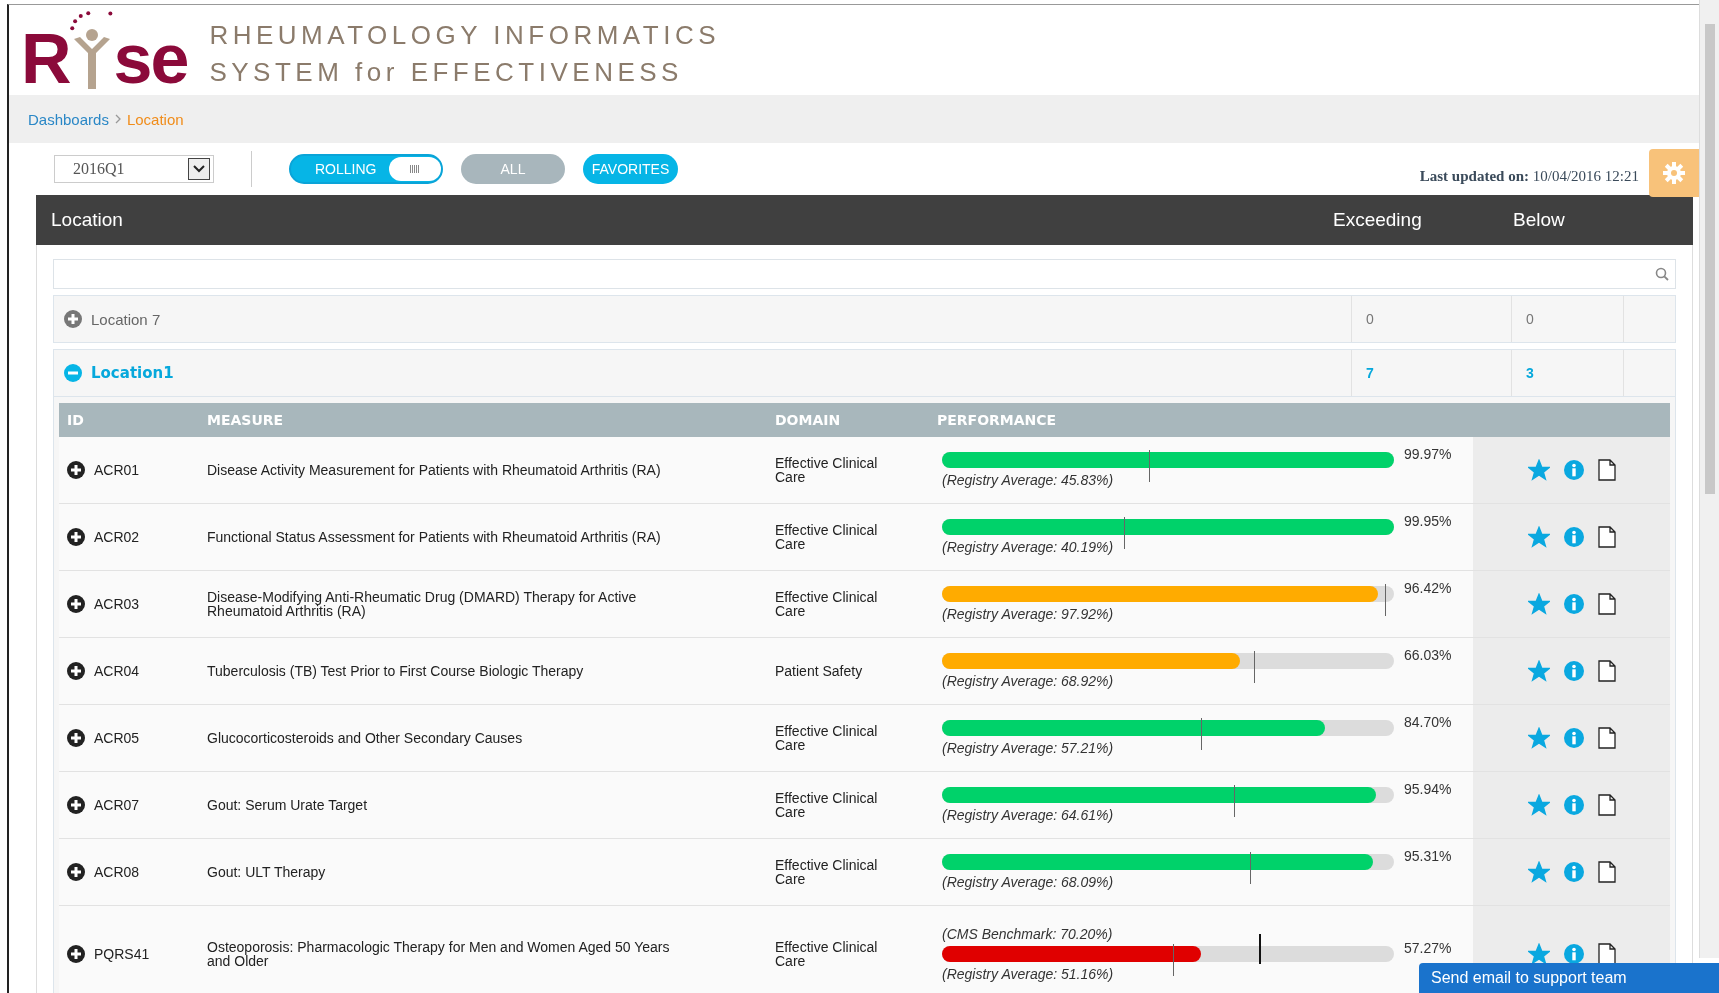 Image resolution: width=1719 pixels, height=993 pixels. I want to click on measure-name: Gout: Serum Urate Target, so click(288, 805).